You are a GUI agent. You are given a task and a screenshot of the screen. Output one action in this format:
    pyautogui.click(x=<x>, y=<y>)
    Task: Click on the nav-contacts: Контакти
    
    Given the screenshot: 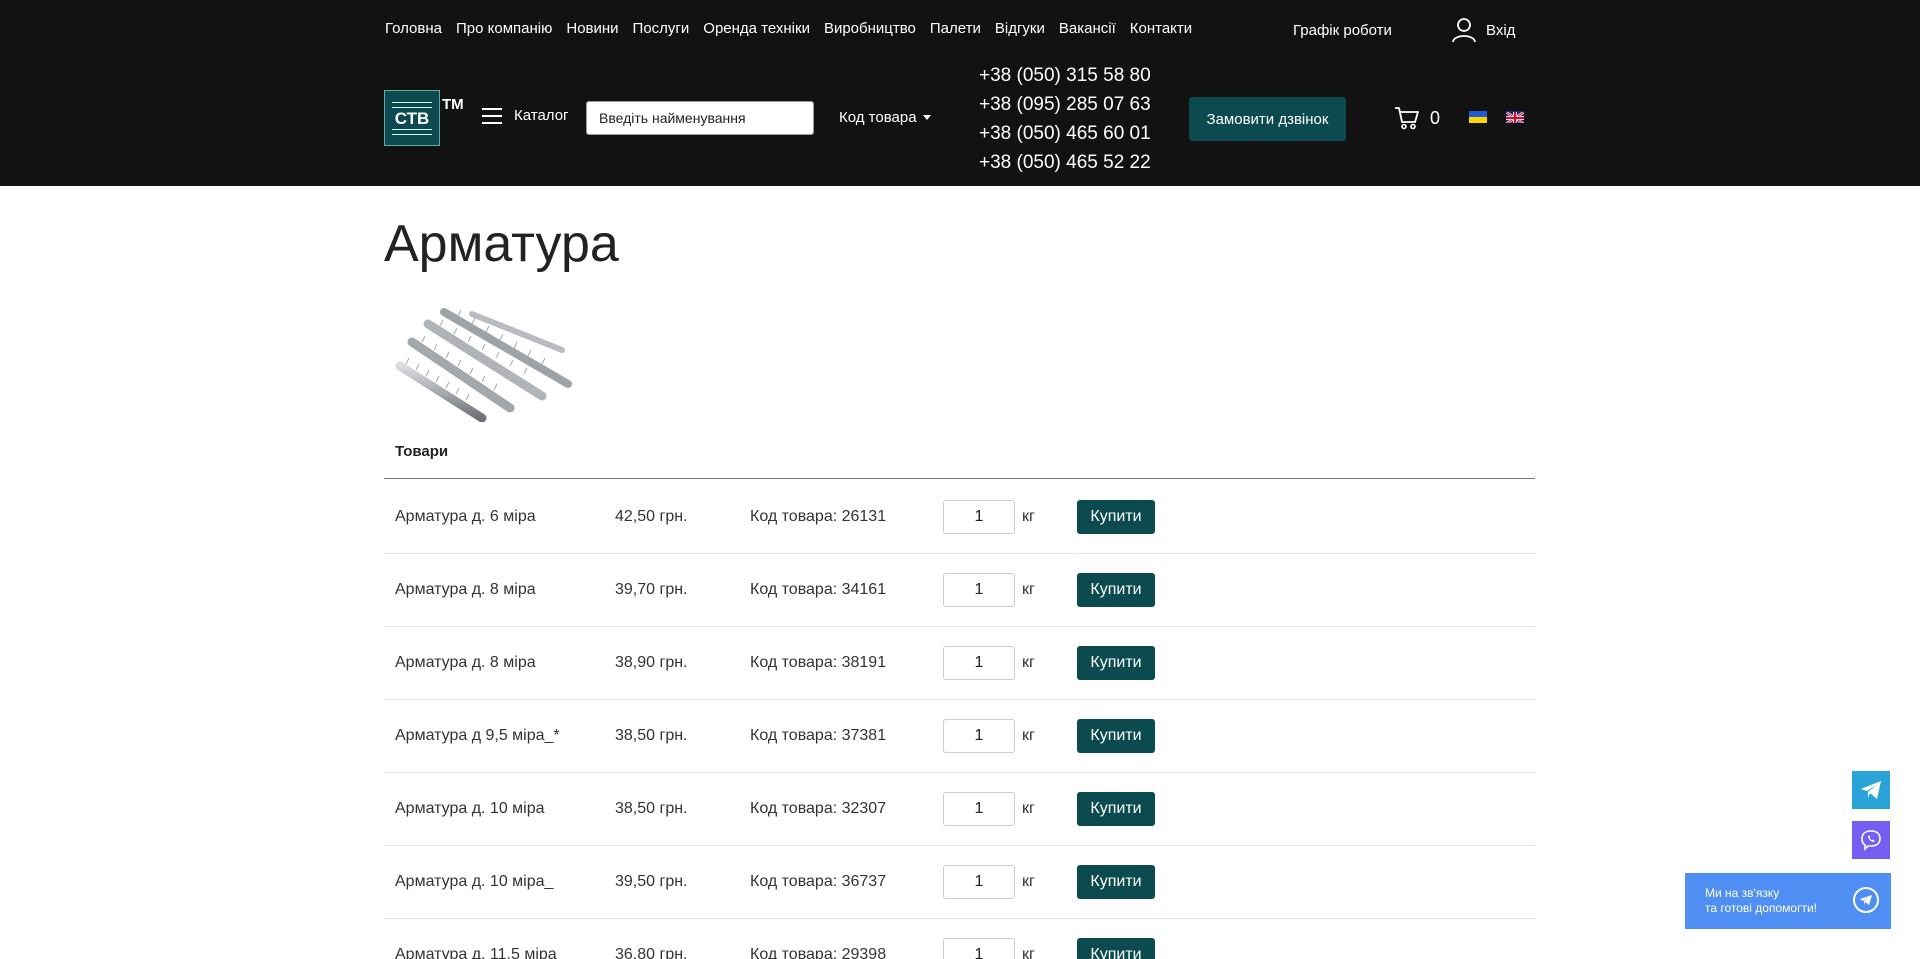 What is the action you would take?
    pyautogui.click(x=1161, y=28)
    